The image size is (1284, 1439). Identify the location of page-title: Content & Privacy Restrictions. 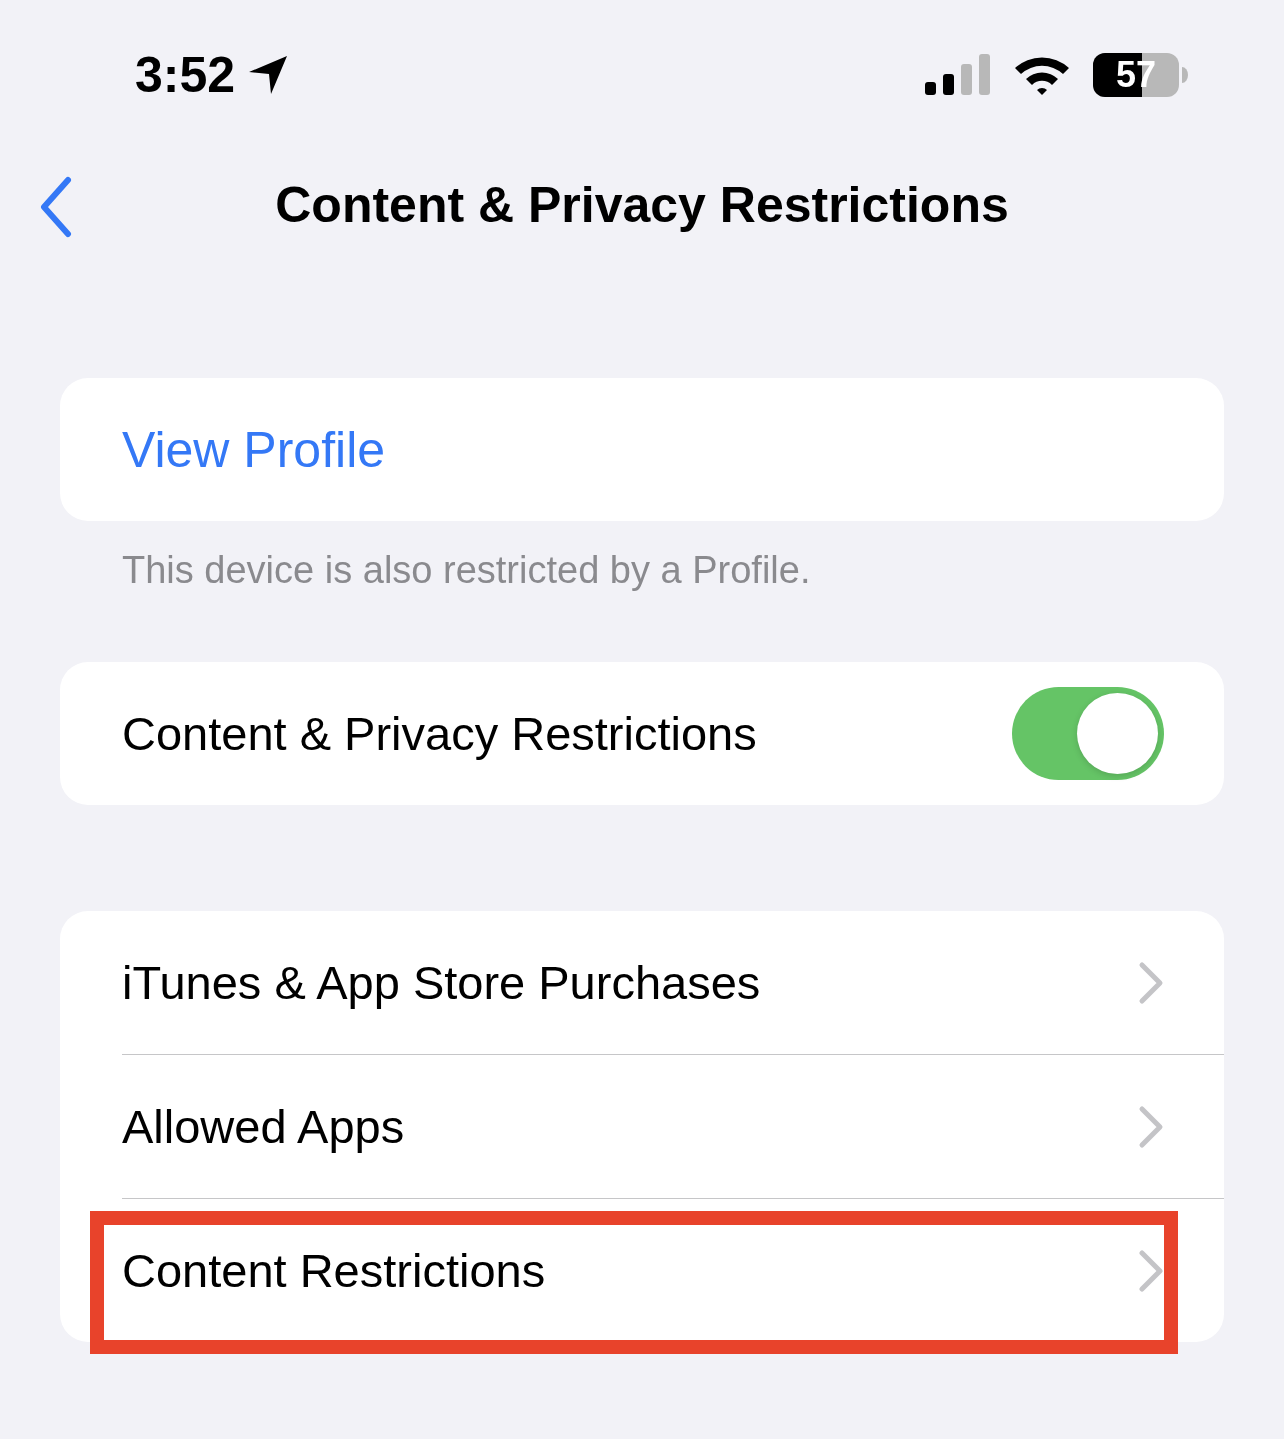
(642, 205).